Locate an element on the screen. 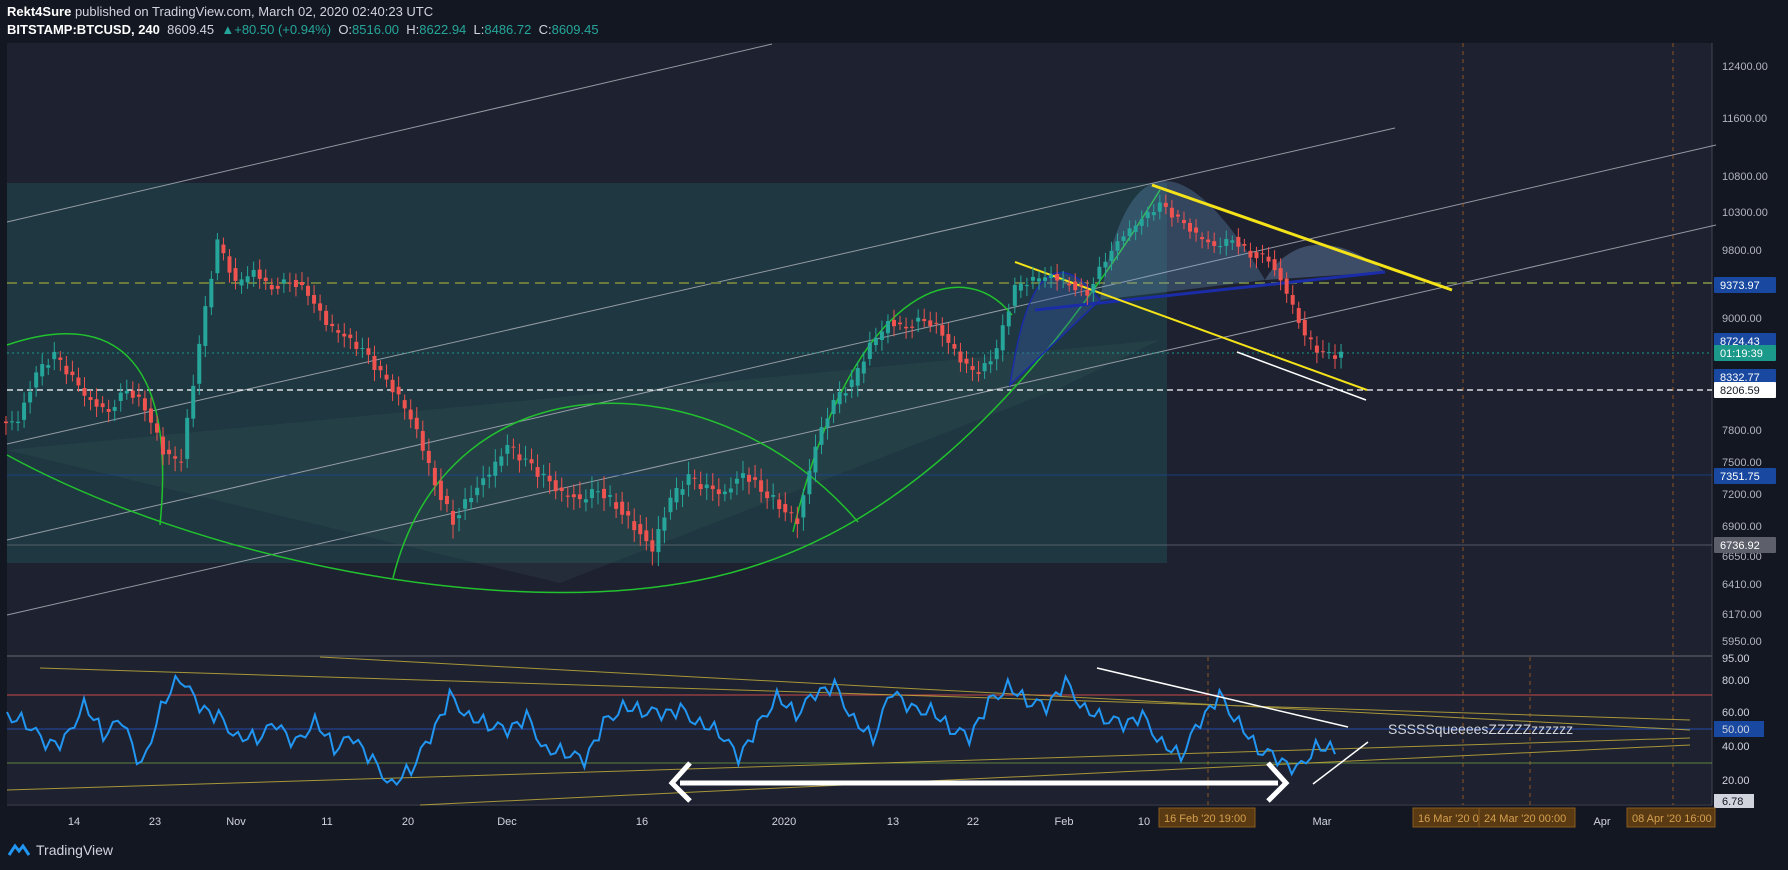  price-label-text: 01:19:39 is located at coordinates (1741, 354).